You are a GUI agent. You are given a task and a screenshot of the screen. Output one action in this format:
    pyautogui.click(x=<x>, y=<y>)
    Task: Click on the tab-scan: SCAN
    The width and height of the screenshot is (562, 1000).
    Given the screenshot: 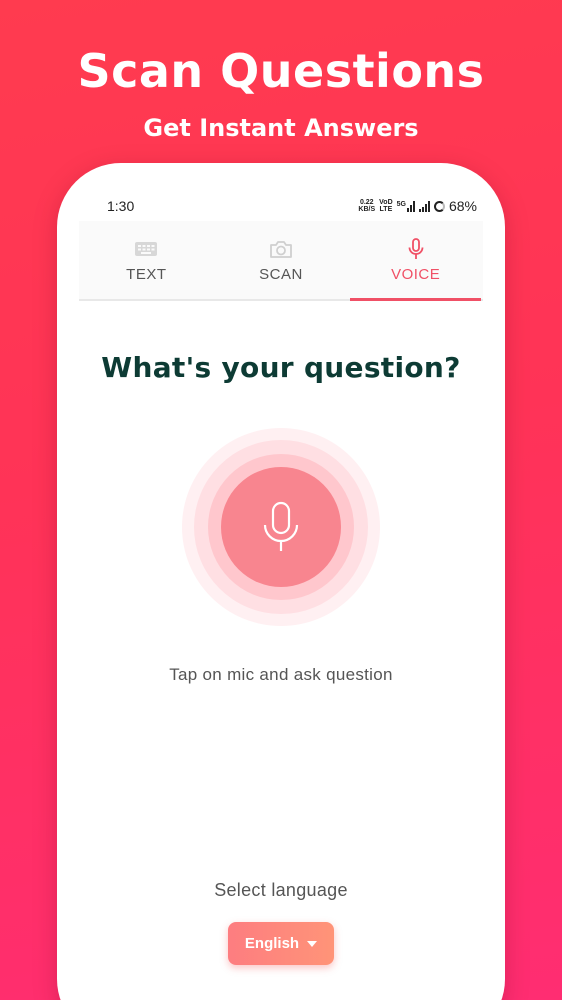 What is the action you would take?
    pyautogui.click(x=281, y=260)
    